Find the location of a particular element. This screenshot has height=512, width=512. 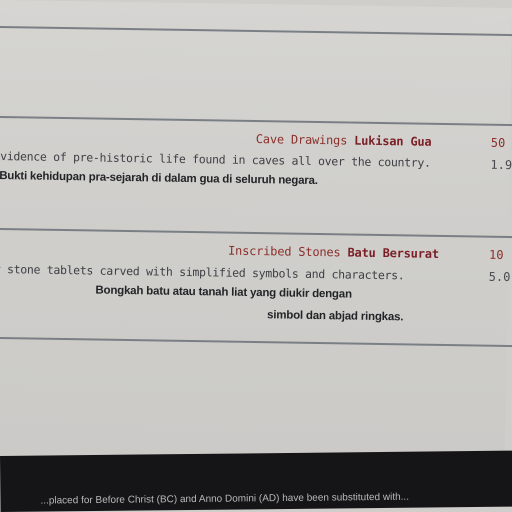

entry-value: 1.9 is located at coordinates (501, 165).